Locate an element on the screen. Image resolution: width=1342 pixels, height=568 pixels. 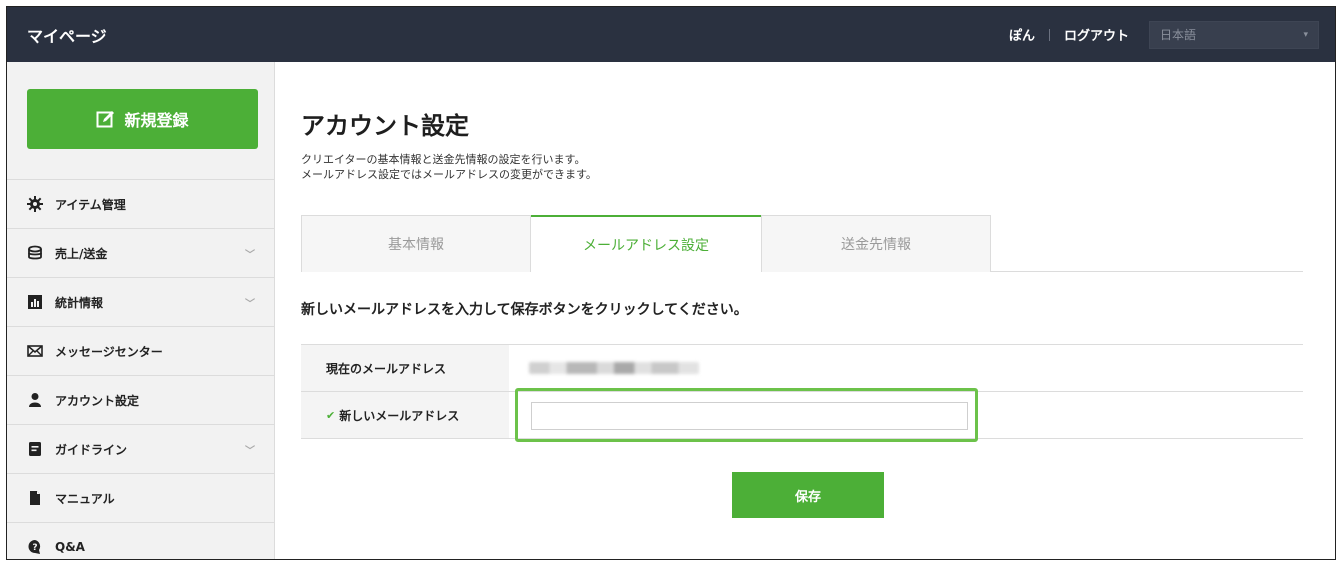
language-select-value: 日本語 is located at coordinates (1178, 35).